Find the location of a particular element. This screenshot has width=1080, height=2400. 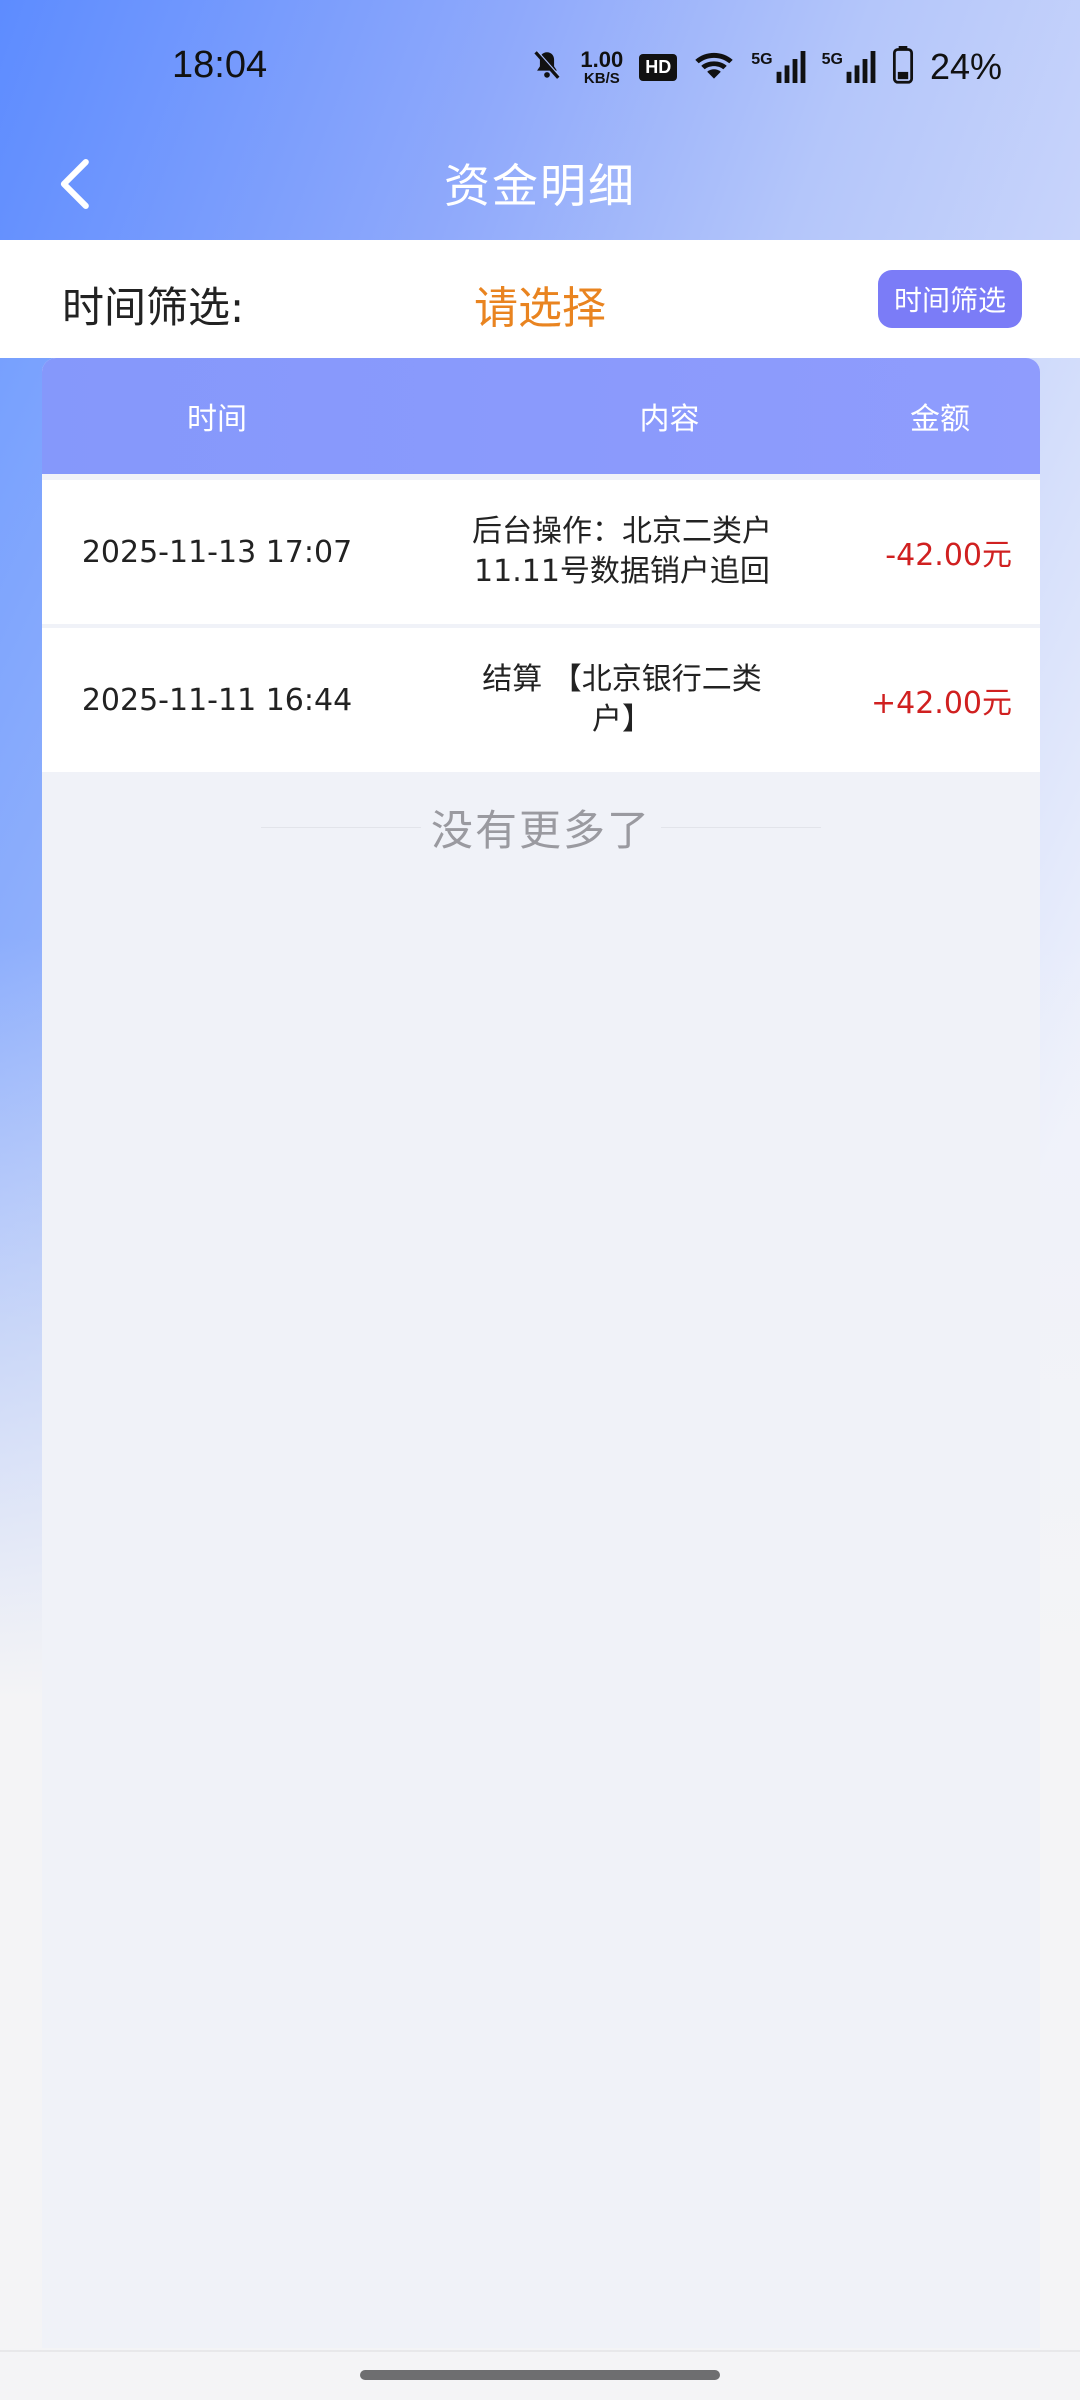

header-amount: 金额 is located at coordinates (940, 419).